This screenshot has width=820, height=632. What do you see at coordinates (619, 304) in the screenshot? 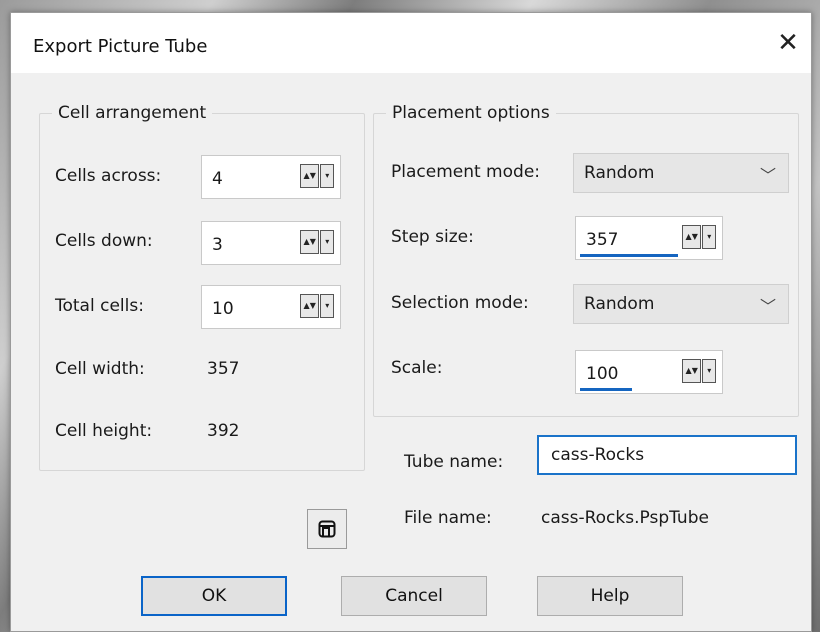
I see `selection-mode-value: Random` at bounding box center [619, 304].